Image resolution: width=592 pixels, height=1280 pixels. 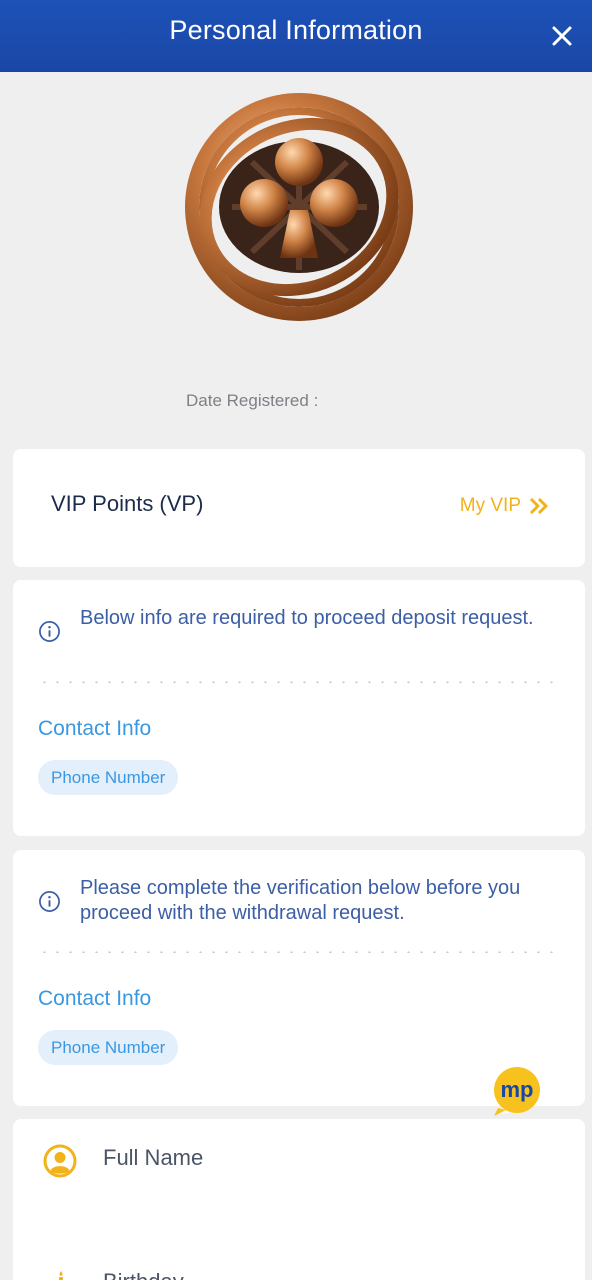 I want to click on close-button, so click(x=562, y=36).